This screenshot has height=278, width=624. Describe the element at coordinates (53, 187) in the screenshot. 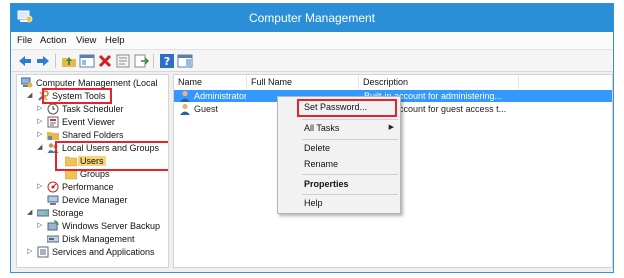

I see `performance-icon` at that location.